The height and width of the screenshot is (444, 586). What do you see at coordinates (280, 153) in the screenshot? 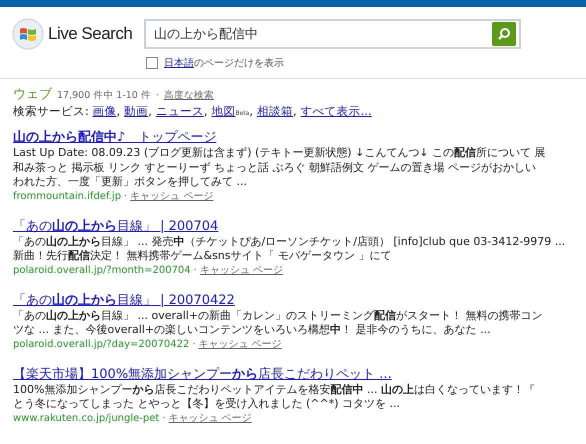
I see `result-snippet: Last Up Date: 08.09.23 (ブログ更新は含まず) (テキトー更新状態) ↓こんてんつ↓ この配信所について 展` at bounding box center [280, 153].